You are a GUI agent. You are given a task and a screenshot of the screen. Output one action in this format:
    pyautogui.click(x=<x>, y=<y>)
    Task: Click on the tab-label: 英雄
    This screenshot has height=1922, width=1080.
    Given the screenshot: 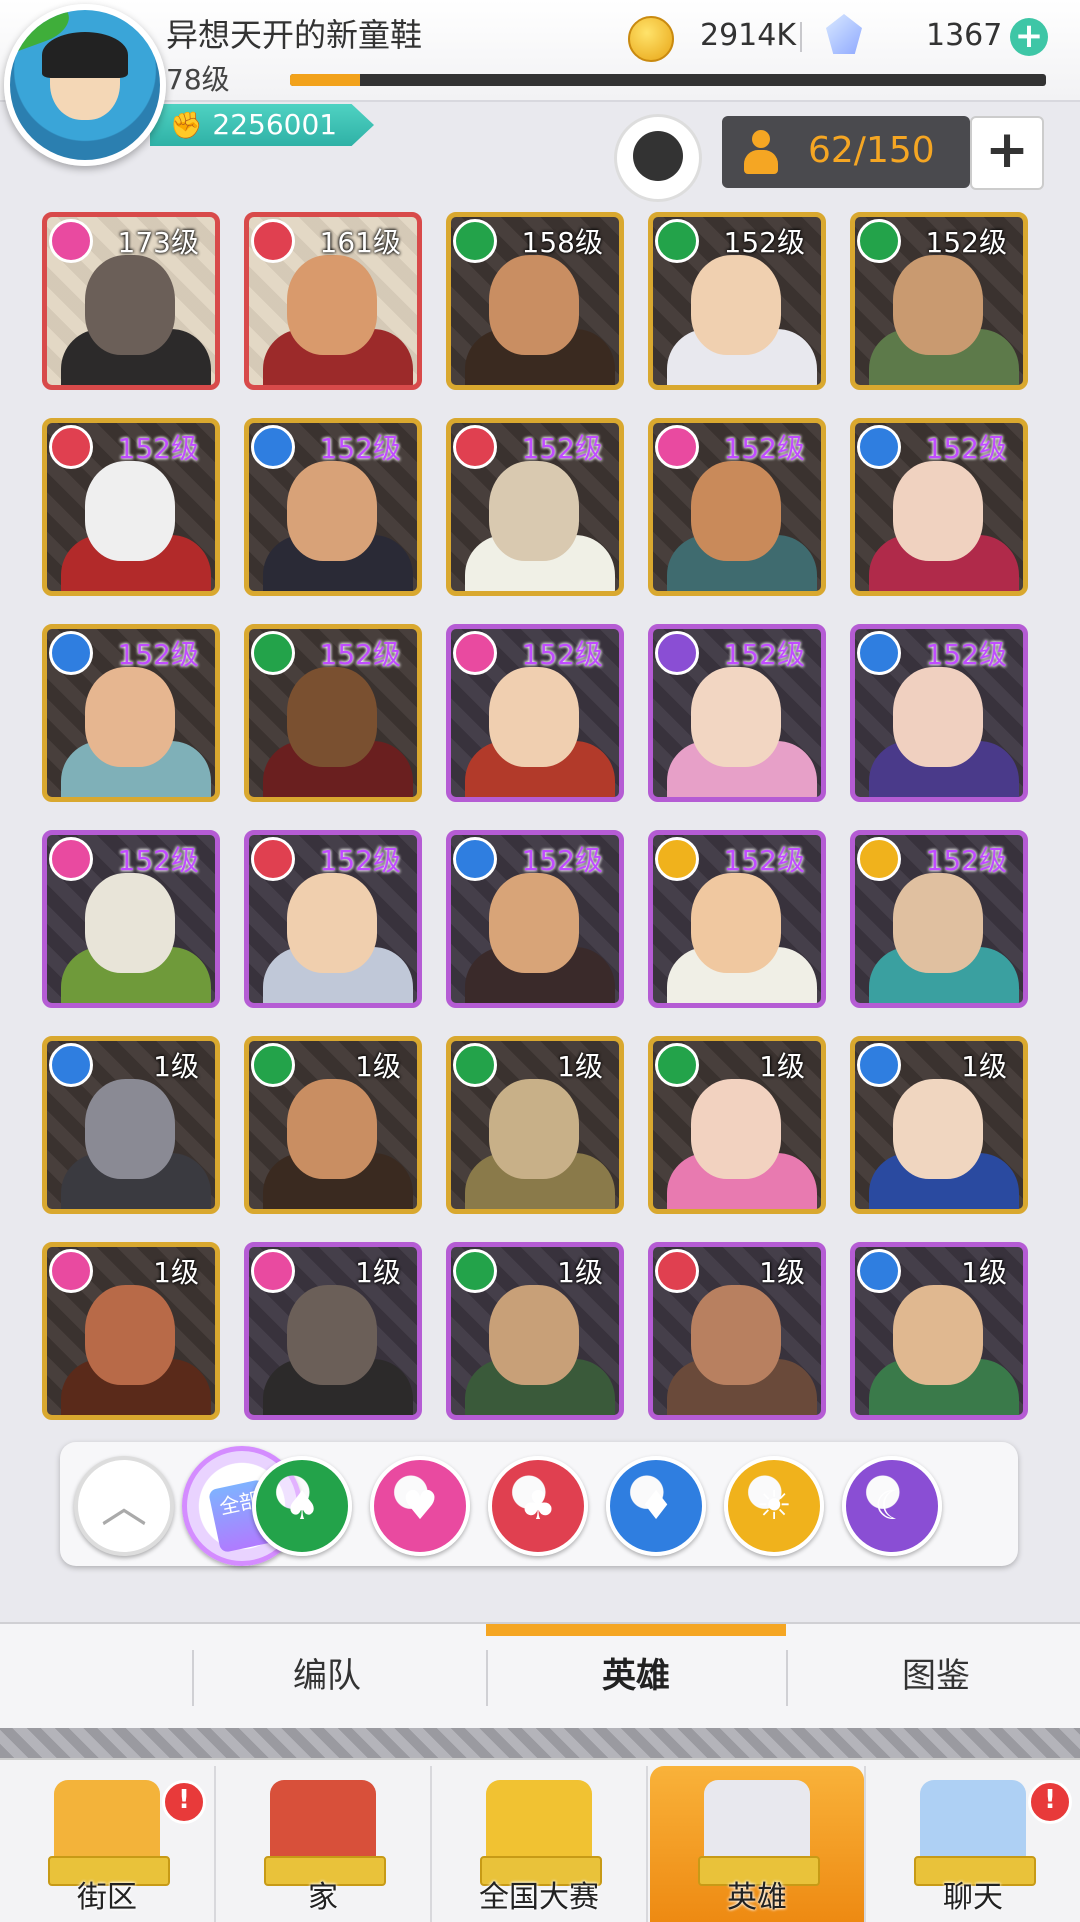 What is the action you would take?
    pyautogui.click(x=636, y=1676)
    